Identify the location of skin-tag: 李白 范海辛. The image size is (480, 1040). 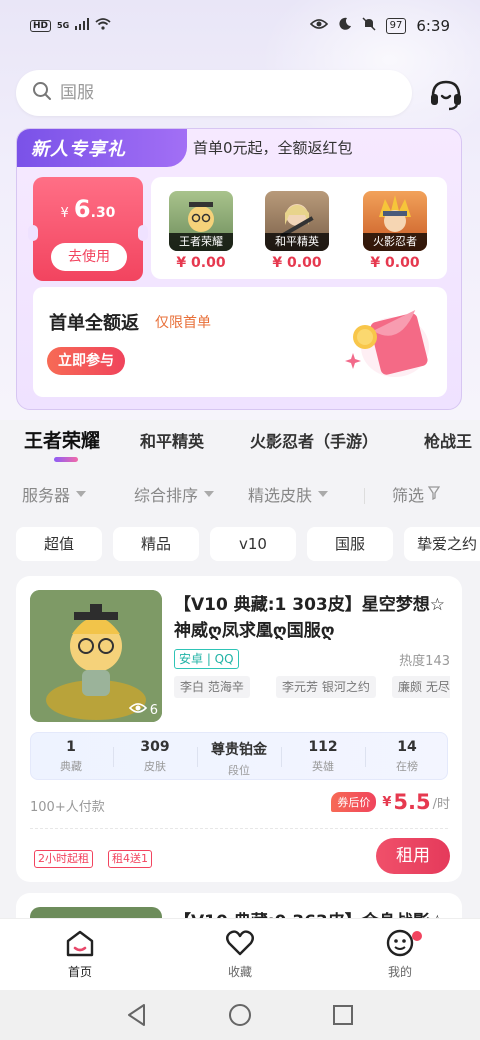
(212, 687).